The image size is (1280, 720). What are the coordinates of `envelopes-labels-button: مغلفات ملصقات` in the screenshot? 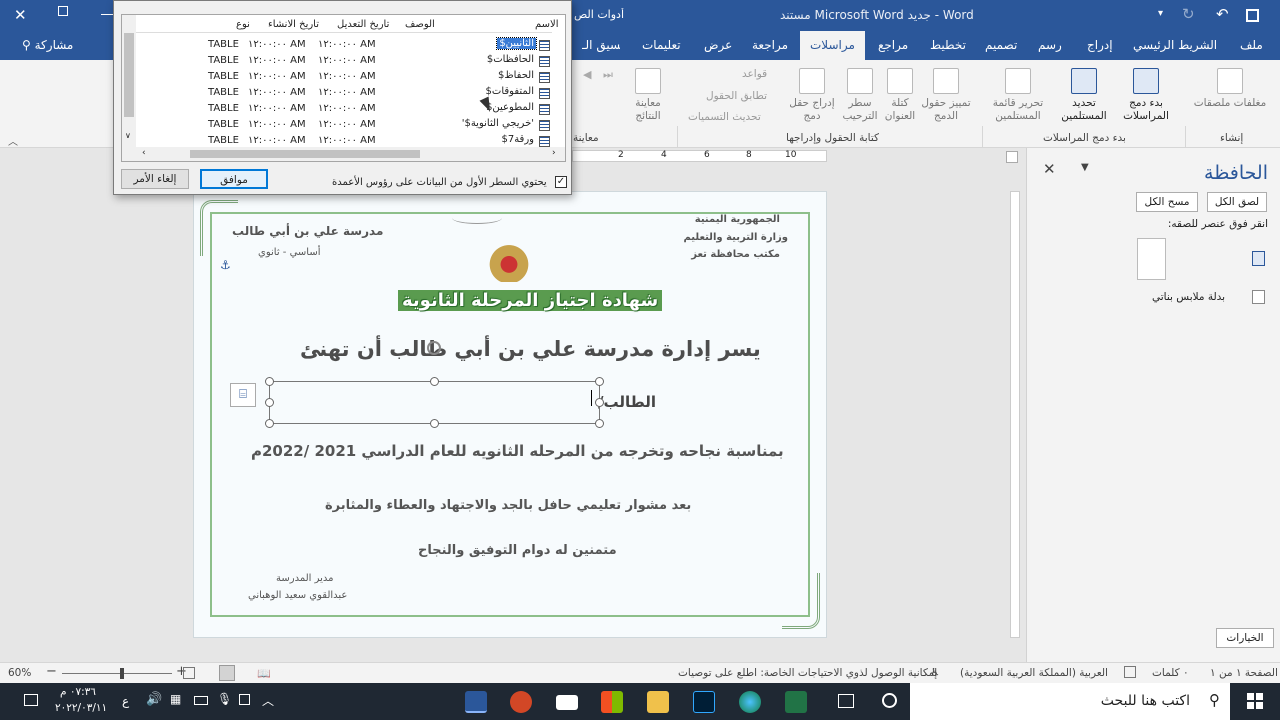 It's located at (1230, 89).